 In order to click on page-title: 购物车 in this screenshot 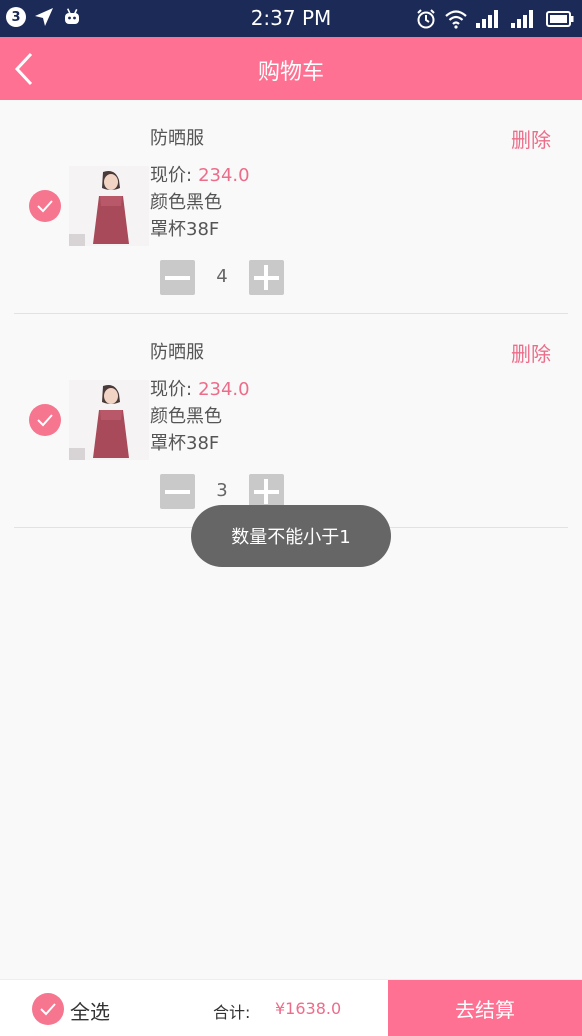, I will do `click(290, 72)`.